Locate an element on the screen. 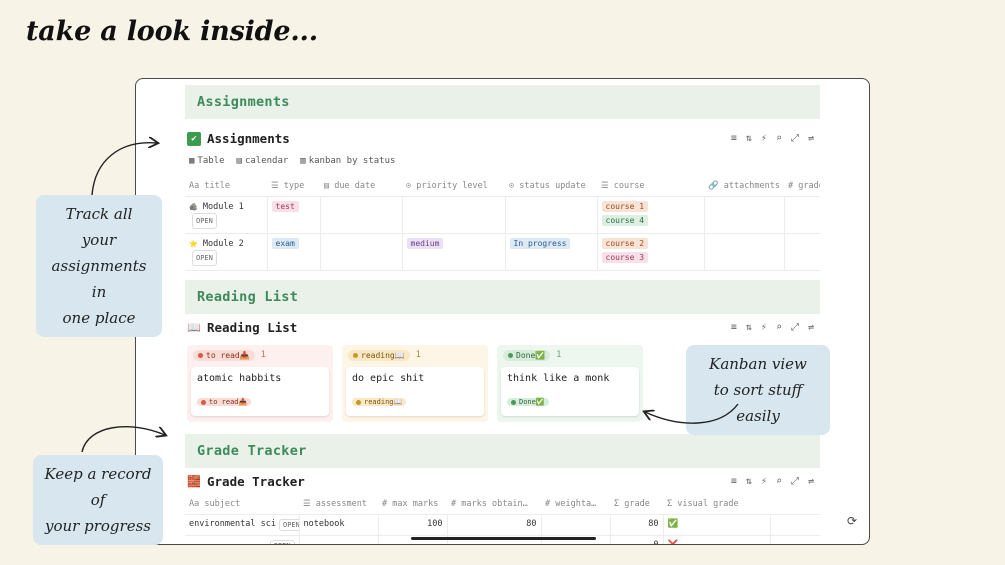 This screenshot has width=1005, height=565. arrow-to-kanban is located at coordinates (692, 413).